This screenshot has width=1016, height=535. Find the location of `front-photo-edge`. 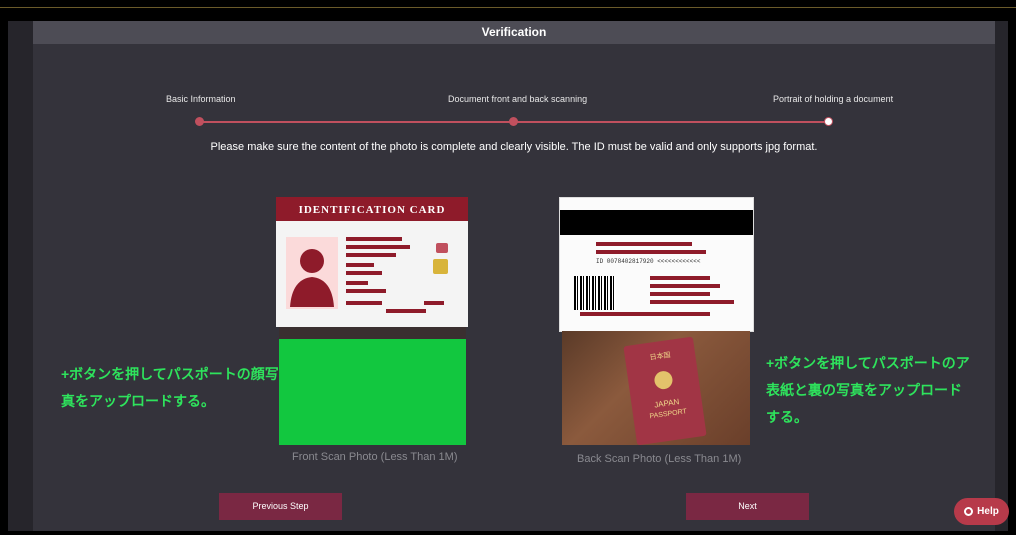

front-photo-edge is located at coordinates (372, 333).